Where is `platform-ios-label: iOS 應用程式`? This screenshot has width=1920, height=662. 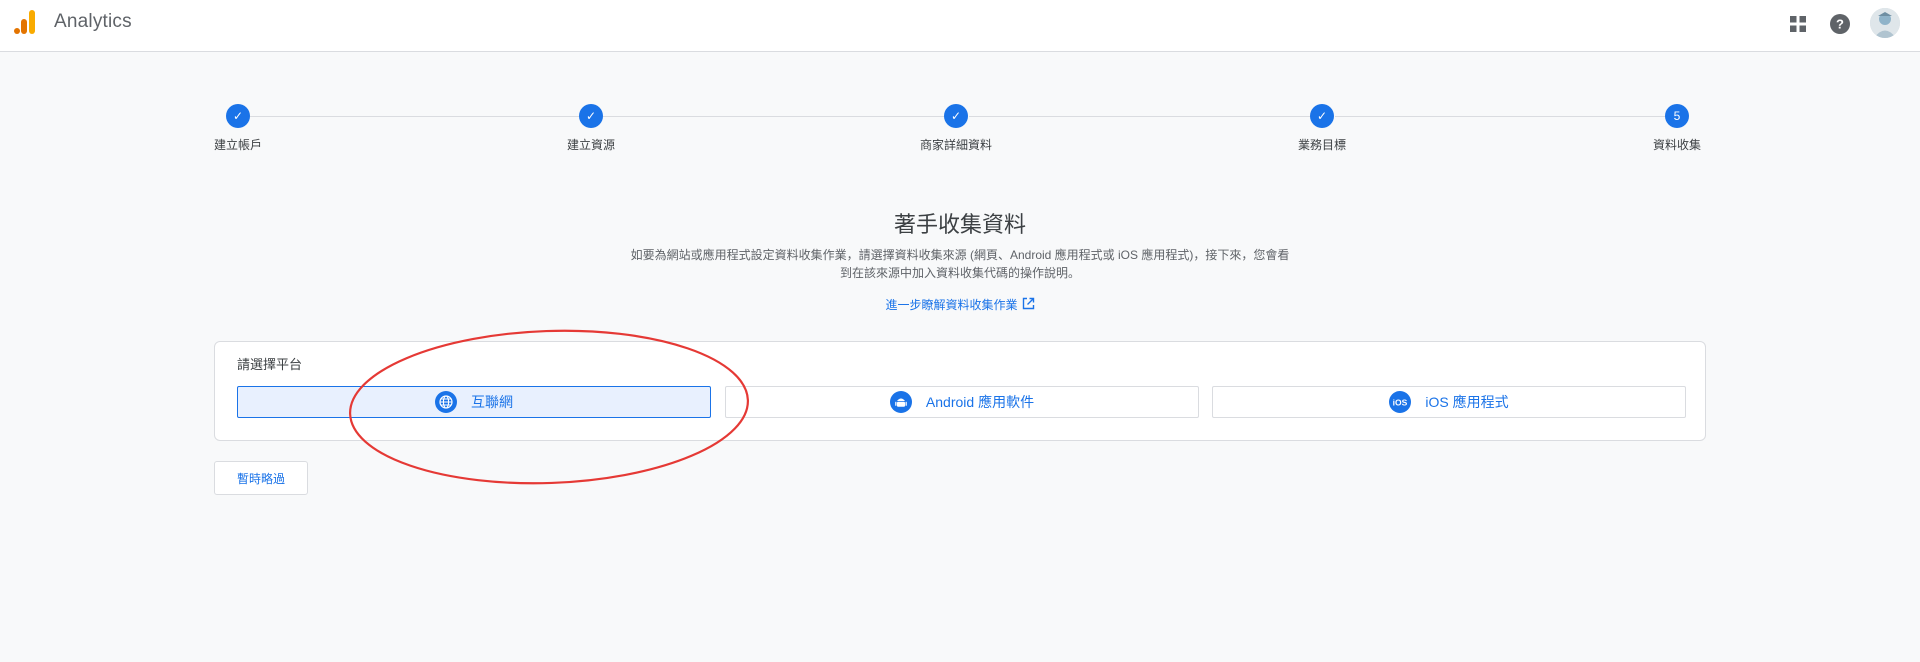
platform-ios-label: iOS 應用程式 is located at coordinates (1467, 402).